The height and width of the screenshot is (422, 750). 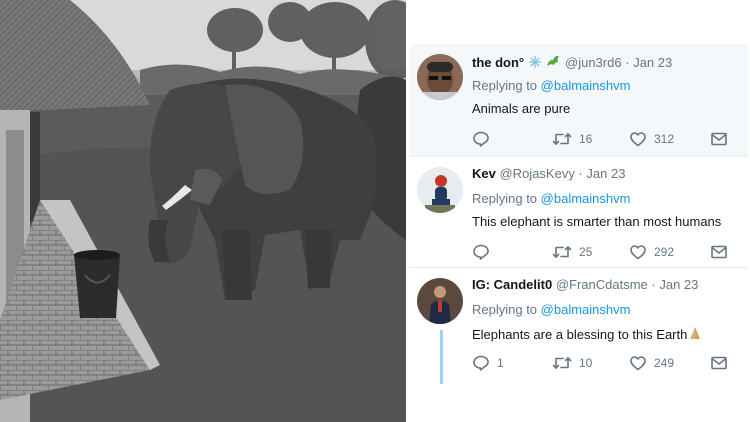 I want to click on retweet-count: 16, so click(x=586, y=139).